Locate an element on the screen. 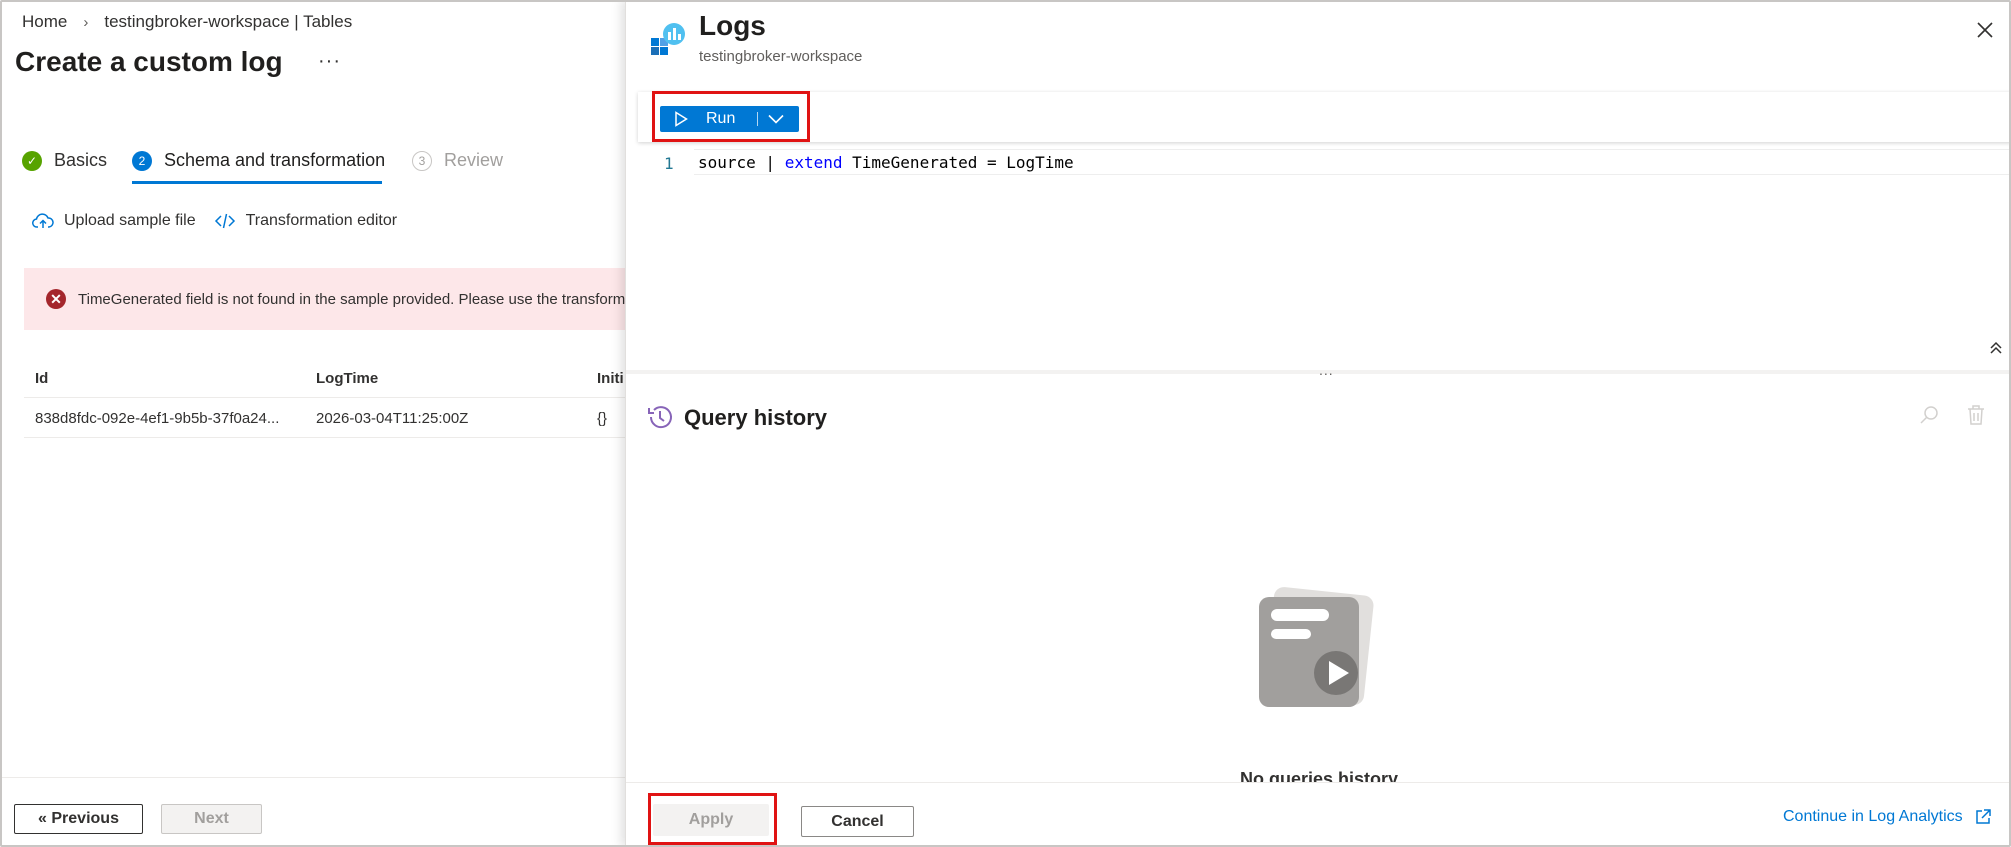 This screenshot has width=2011, height=847. cell-initi: {} is located at coordinates (602, 418).